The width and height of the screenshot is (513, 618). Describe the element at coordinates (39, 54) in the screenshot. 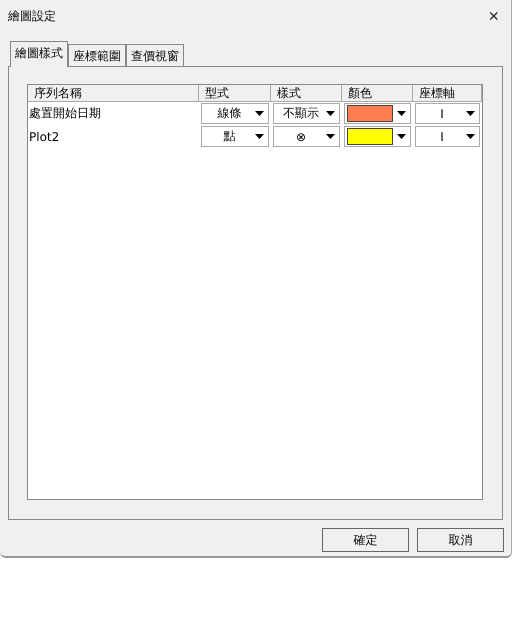

I see `tab: 繪圖樣式` at that location.